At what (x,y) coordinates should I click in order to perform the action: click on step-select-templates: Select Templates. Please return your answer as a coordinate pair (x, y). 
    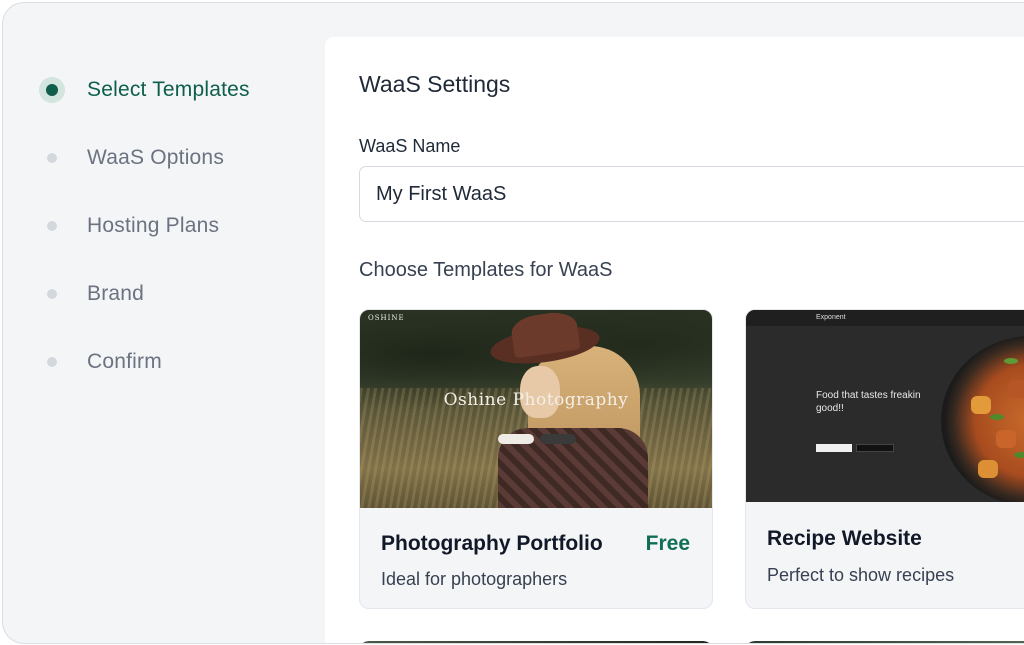
    Looking at the image, I should click on (144, 90).